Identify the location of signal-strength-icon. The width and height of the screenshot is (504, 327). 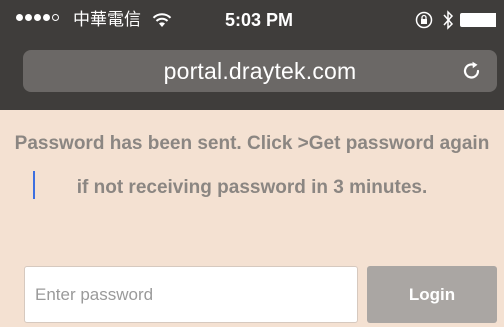
(37, 17).